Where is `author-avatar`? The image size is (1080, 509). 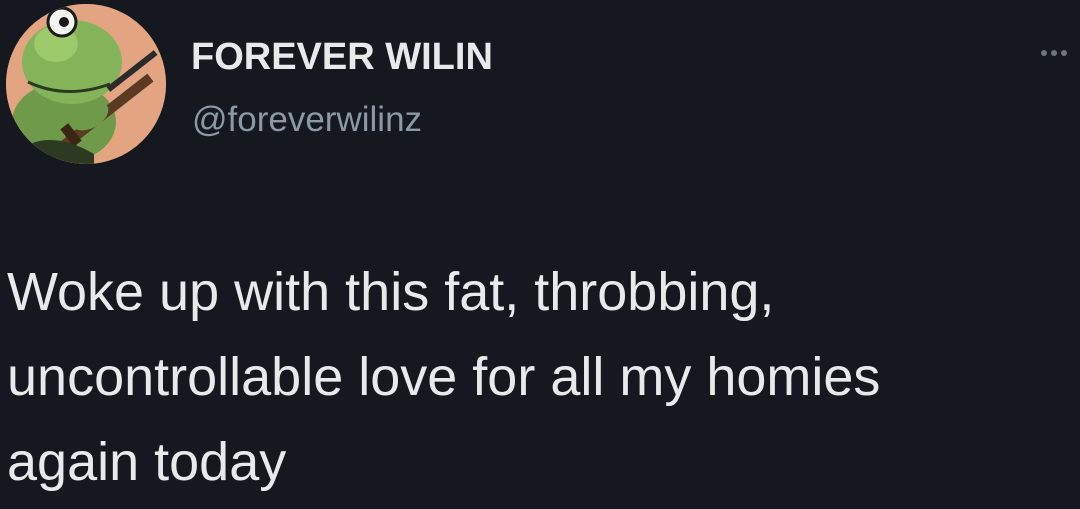 author-avatar is located at coordinates (86, 84).